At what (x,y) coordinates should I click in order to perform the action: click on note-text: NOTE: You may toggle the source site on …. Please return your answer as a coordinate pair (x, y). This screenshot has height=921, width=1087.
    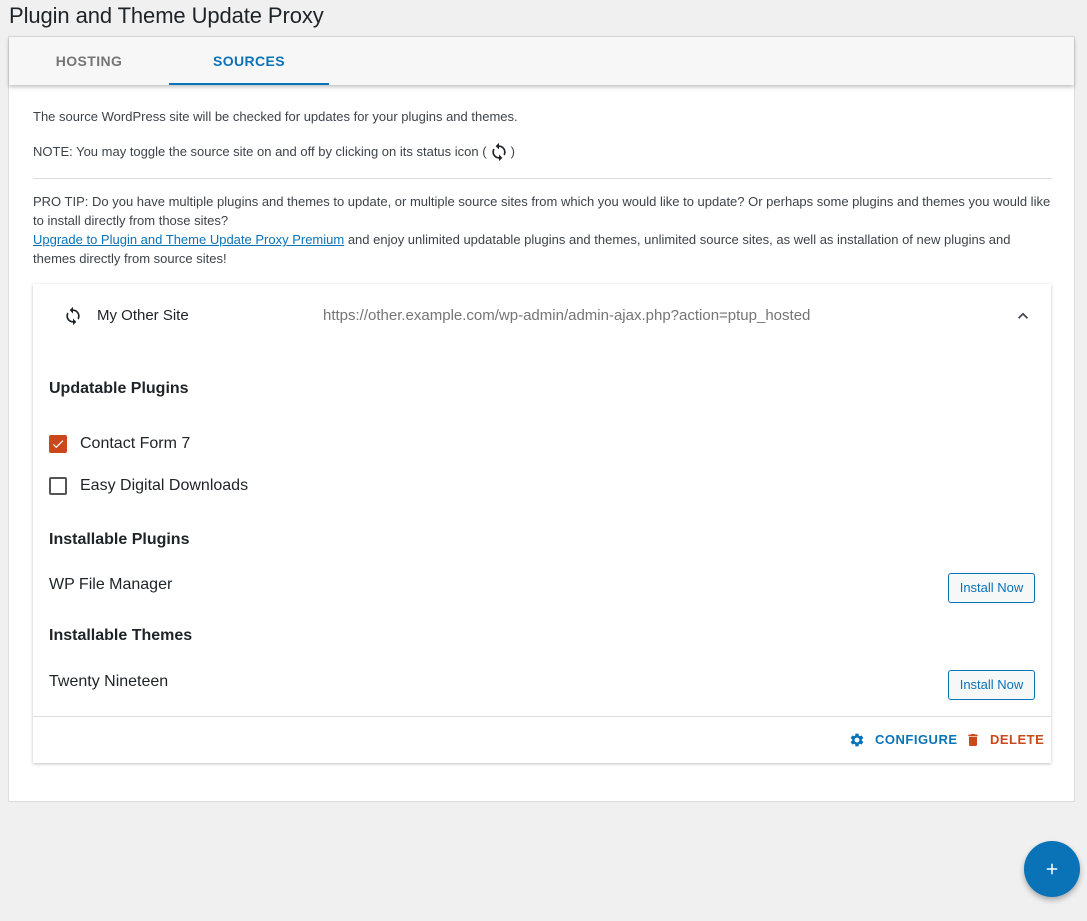
    Looking at the image, I should click on (274, 152).